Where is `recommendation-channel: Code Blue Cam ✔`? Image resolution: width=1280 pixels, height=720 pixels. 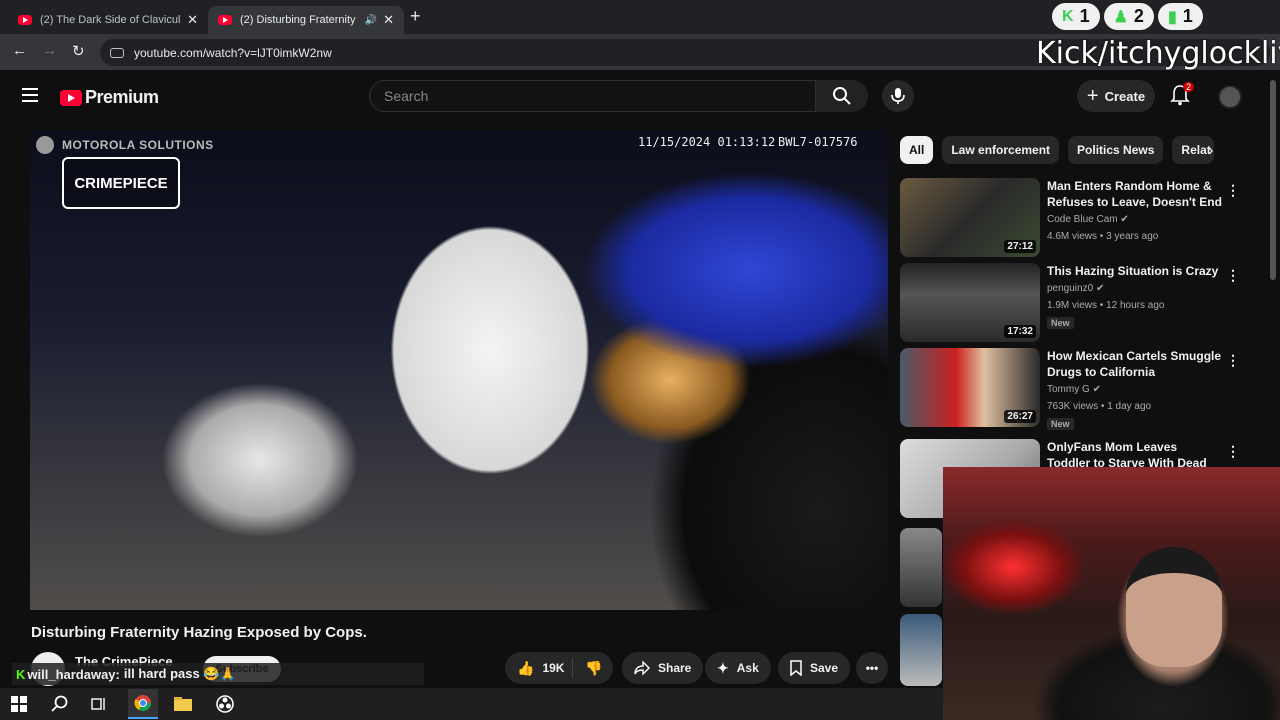 recommendation-channel: Code Blue Cam ✔ is located at coordinates (1088, 219).